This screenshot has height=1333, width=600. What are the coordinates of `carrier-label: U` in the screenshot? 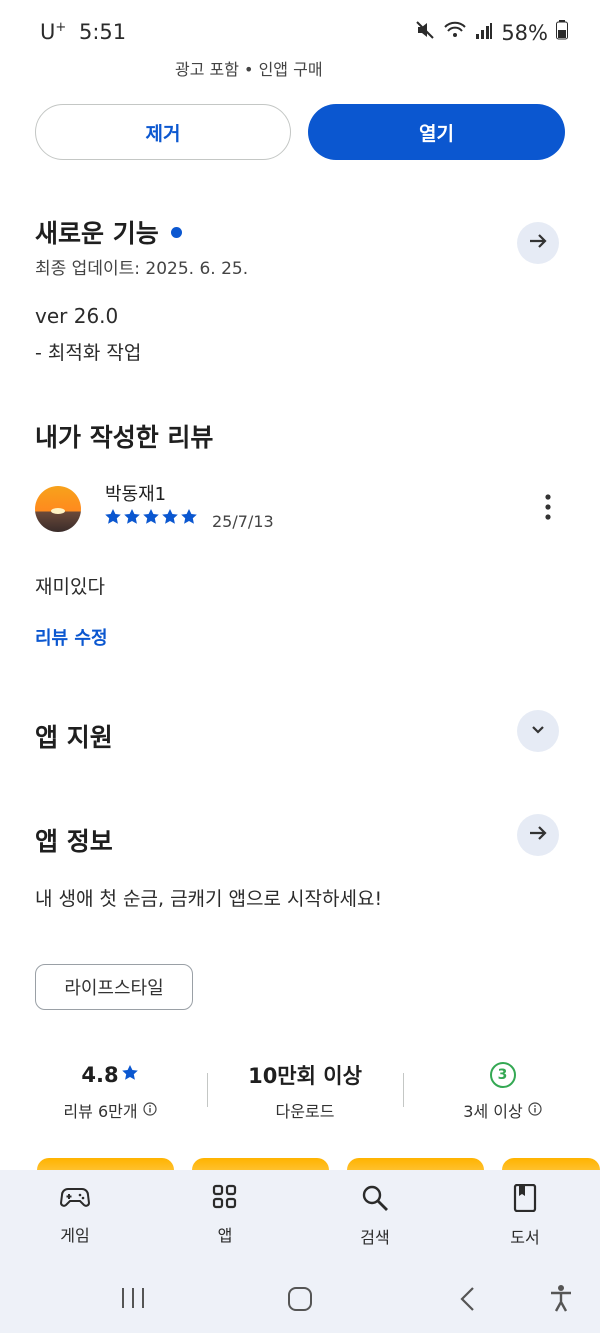 It's located at (48, 32).